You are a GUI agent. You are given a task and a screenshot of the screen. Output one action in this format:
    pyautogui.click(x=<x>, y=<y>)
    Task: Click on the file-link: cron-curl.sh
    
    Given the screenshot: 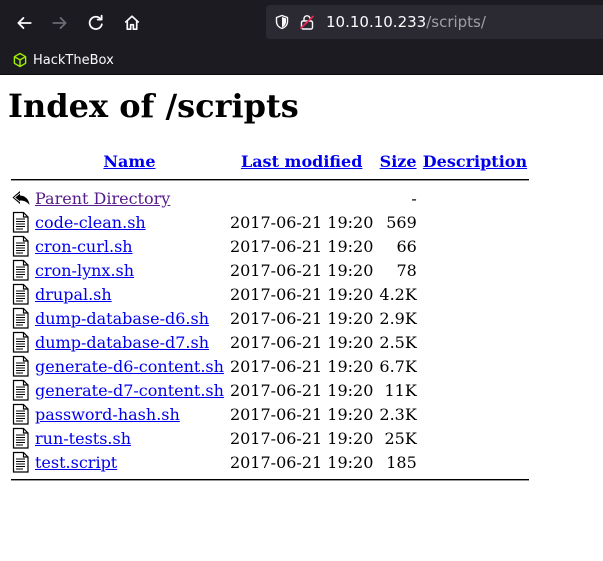 What is the action you would take?
    pyautogui.click(x=84, y=246)
    